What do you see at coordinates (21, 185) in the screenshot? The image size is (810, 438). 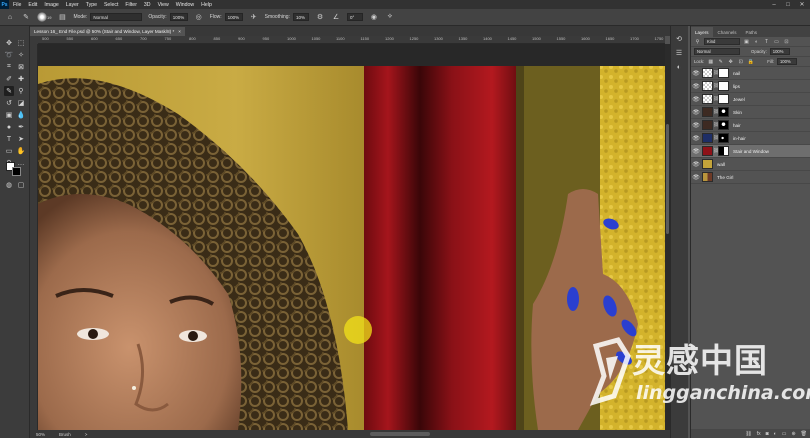 I see `screen-mode-icon: ▢` at bounding box center [21, 185].